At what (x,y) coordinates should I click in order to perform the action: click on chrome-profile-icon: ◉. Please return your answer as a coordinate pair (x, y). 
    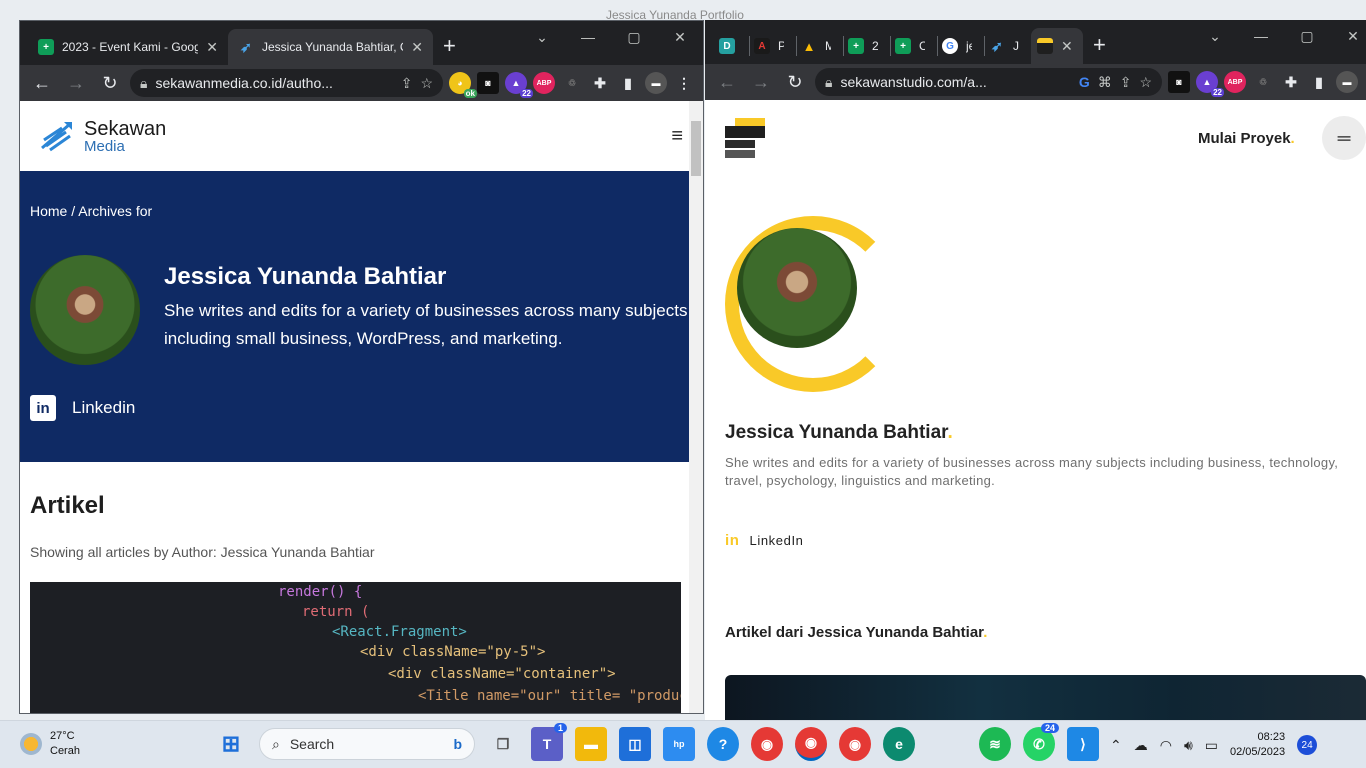
    Looking at the image, I should click on (767, 744).